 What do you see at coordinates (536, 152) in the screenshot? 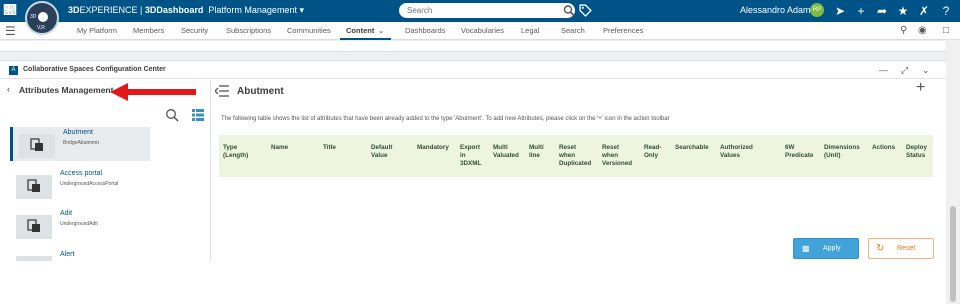
I see `column-header: Multi line` at bounding box center [536, 152].